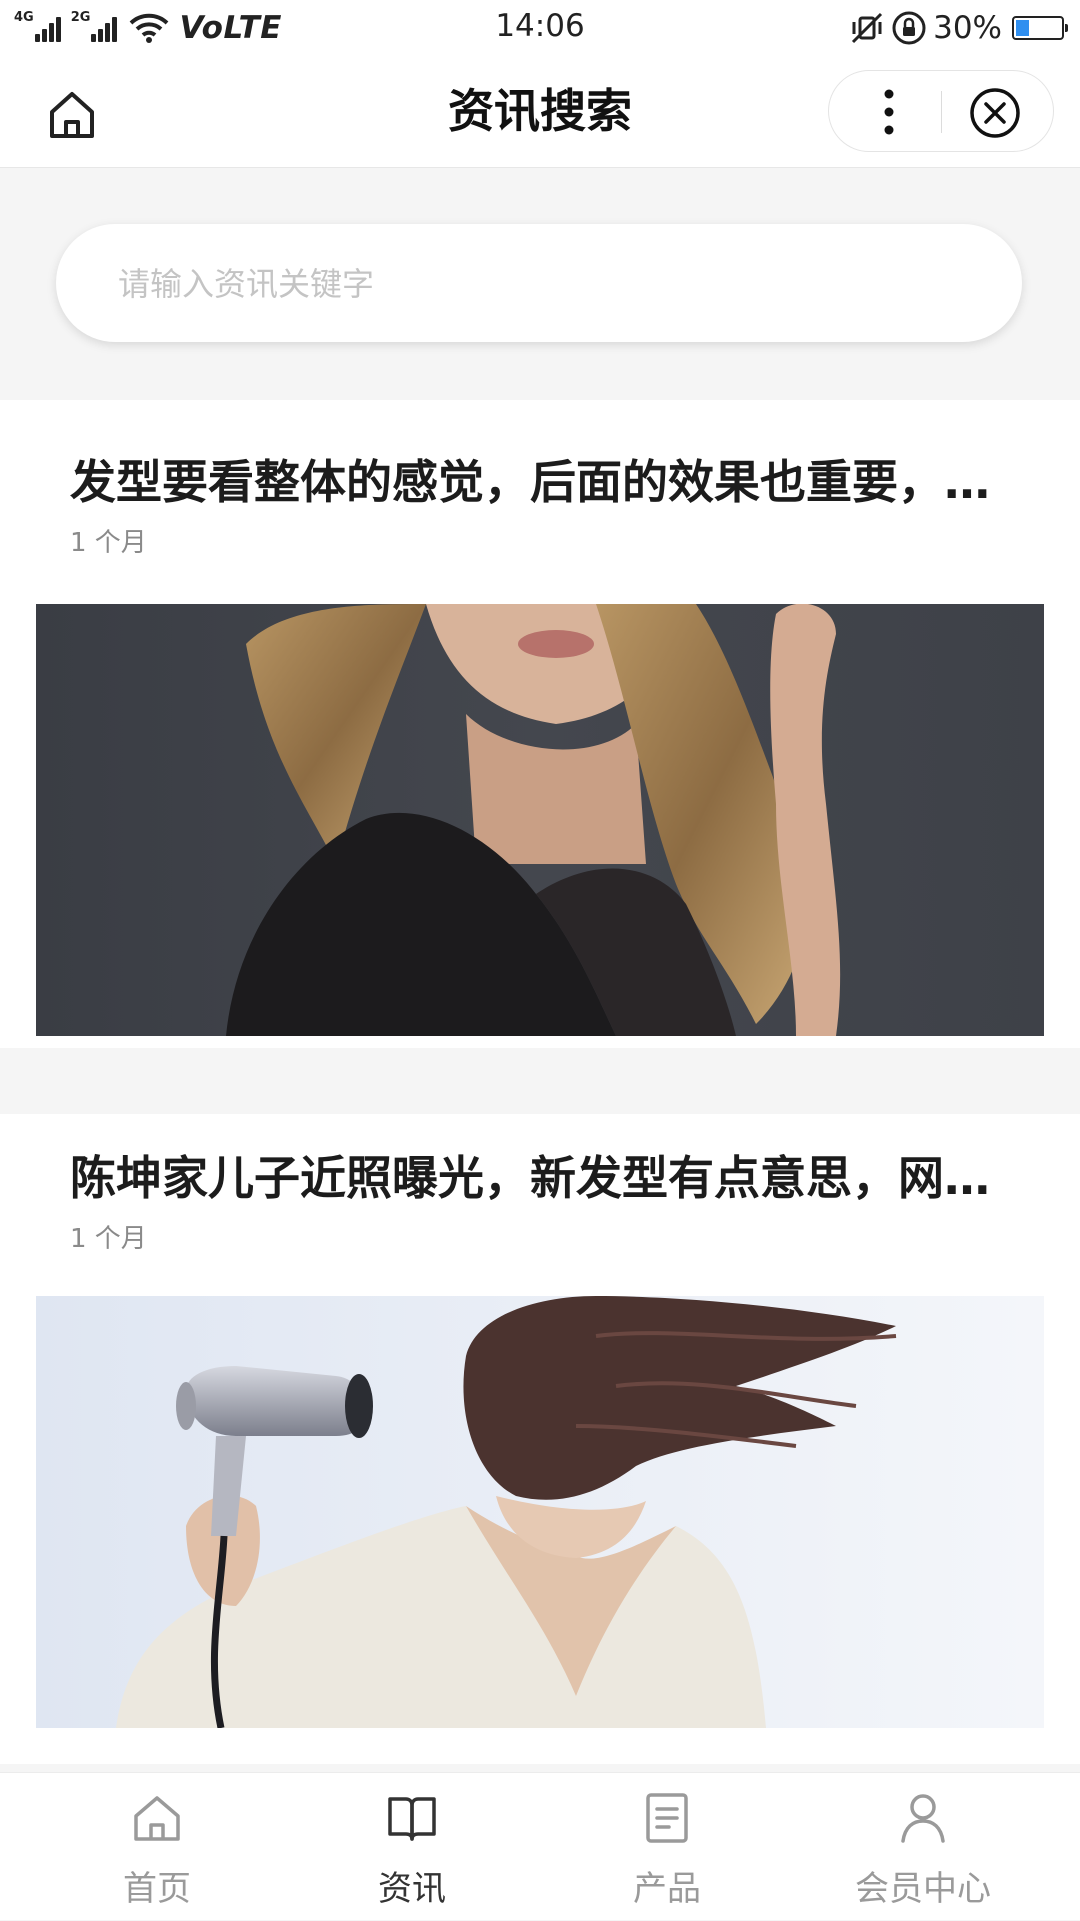 This screenshot has width=1080, height=1921. I want to click on tab-bar: 首页 资讯 产品 会员中心, so click(540, 1846).